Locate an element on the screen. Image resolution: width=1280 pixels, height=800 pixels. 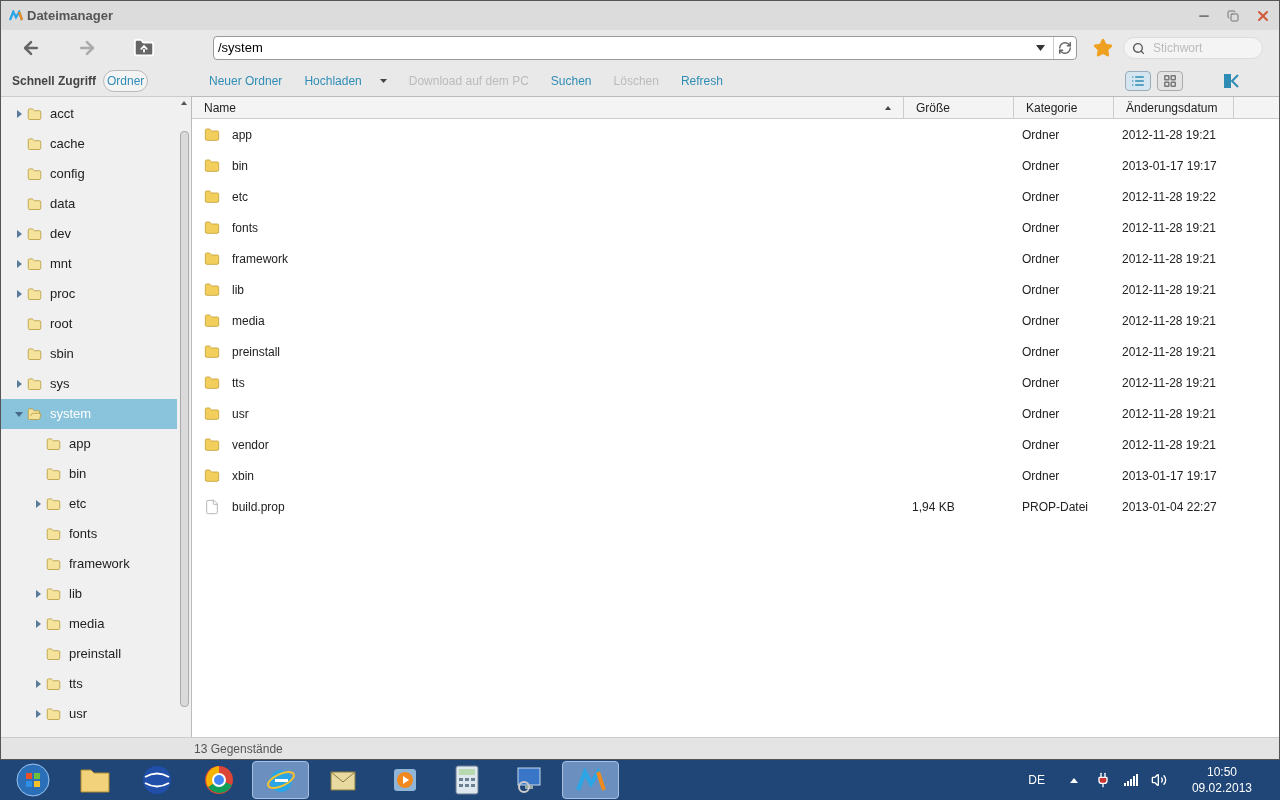
tree-item: bin is located at coordinates (89, 474).